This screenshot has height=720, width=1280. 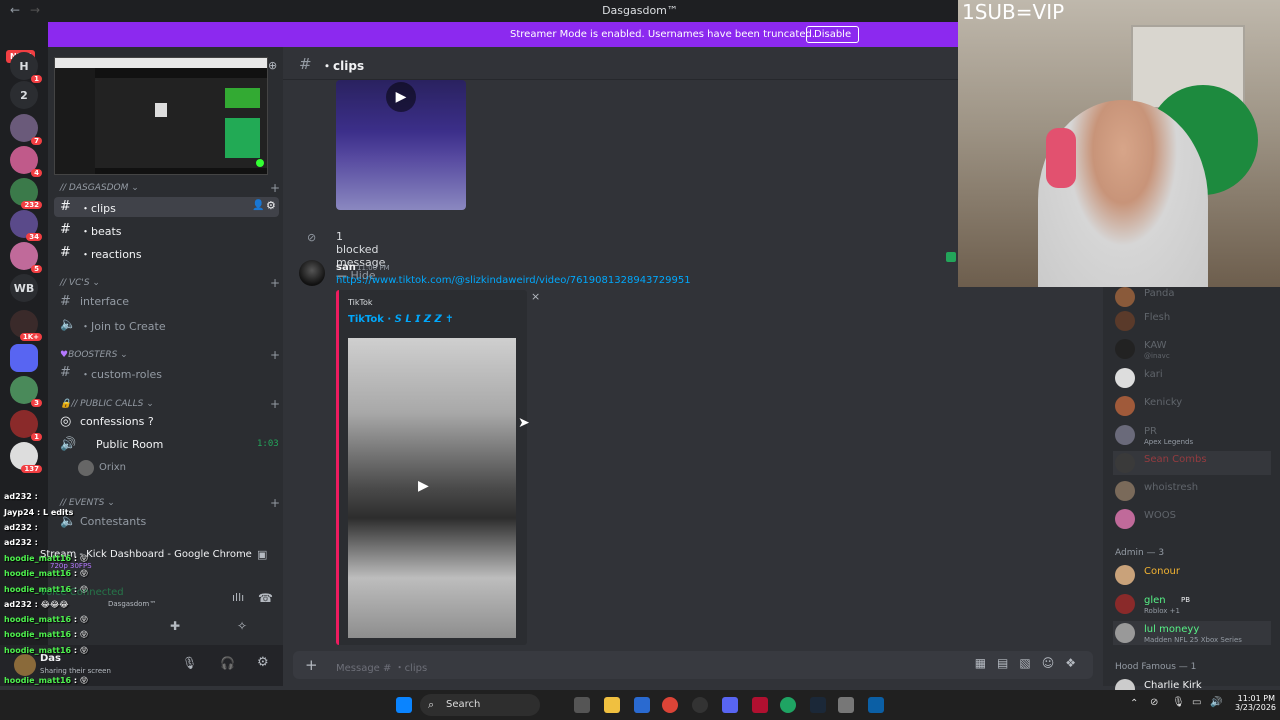 What do you see at coordinates (1192, 633) in the screenshot?
I see `member-item: lul moneyy Madden NFL 25 Xbox Series` at bounding box center [1192, 633].